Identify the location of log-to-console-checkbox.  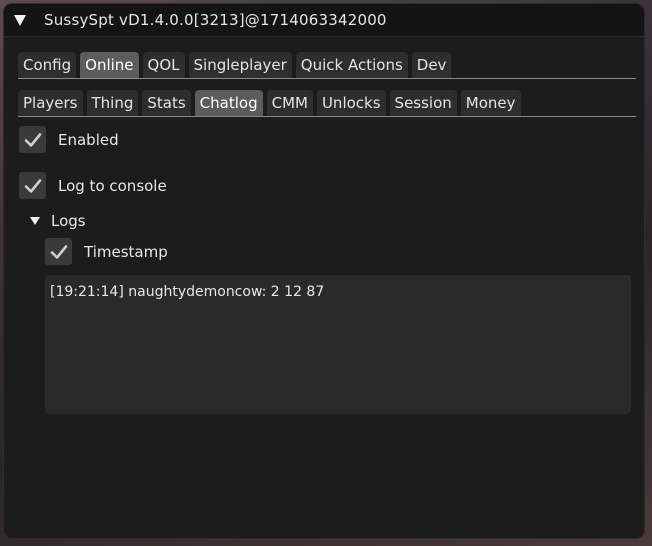
(32, 185).